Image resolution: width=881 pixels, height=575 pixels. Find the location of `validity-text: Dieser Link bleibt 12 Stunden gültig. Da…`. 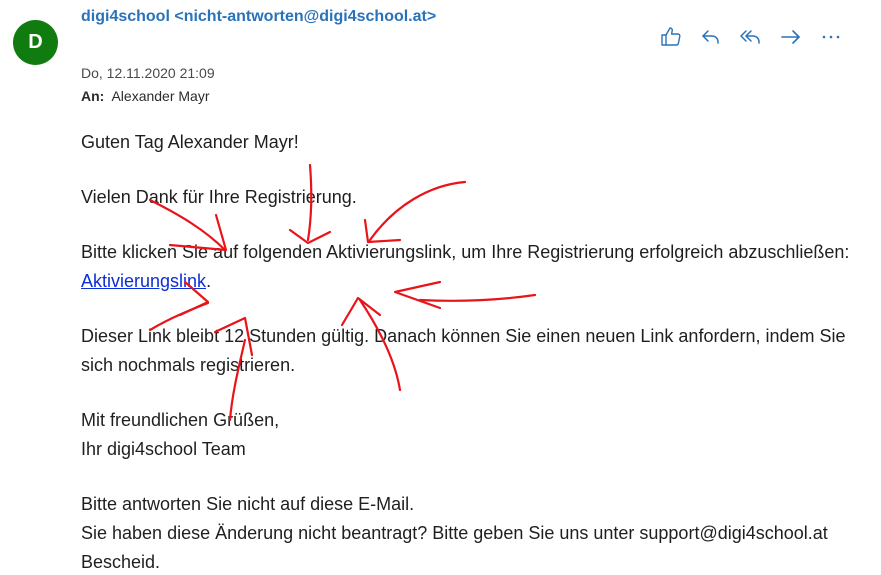

validity-text: Dieser Link bleibt 12 Stunden gültig. Da… is located at coordinates (463, 350).